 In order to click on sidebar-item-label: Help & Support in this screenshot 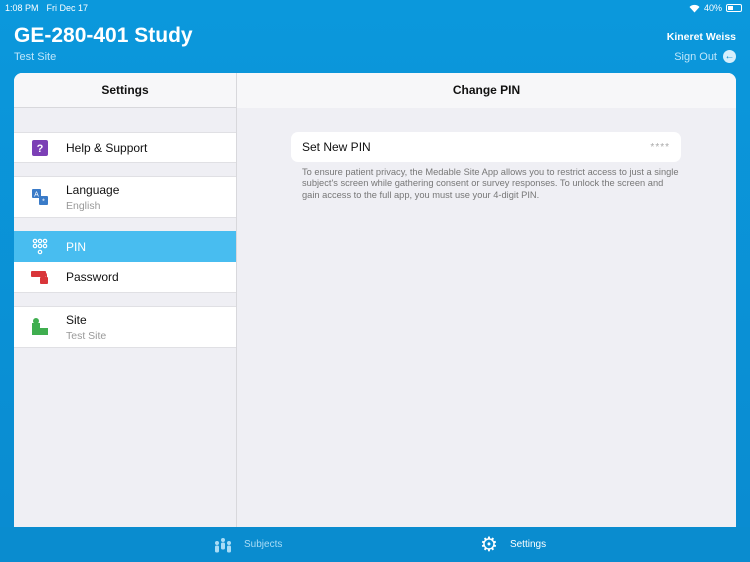, I will do `click(107, 147)`.